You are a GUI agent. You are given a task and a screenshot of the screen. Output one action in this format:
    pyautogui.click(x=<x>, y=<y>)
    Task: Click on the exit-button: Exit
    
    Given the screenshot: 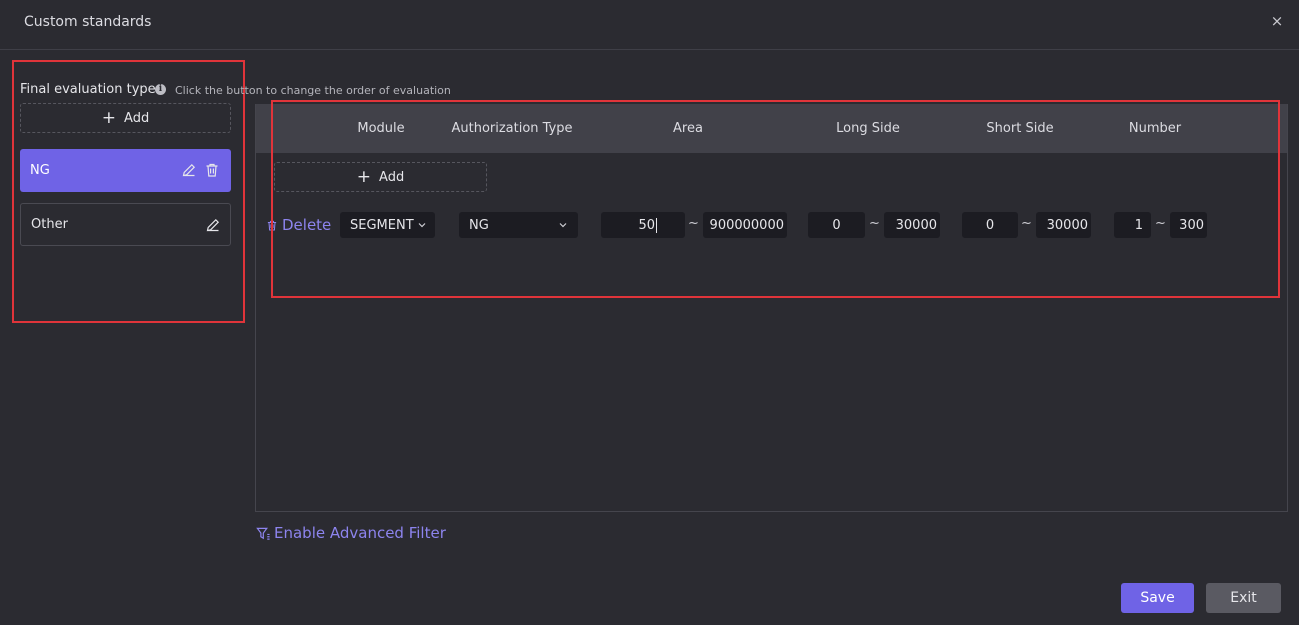 What is the action you would take?
    pyautogui.click(x=1243, y=598)
    